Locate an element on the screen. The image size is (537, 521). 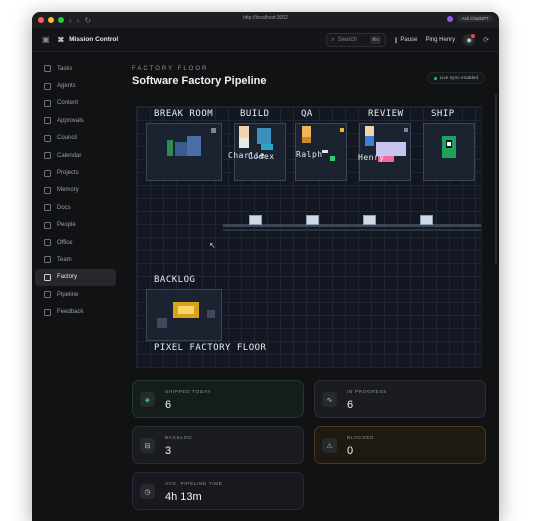
close-window-button is located at coordinates (41, 20).